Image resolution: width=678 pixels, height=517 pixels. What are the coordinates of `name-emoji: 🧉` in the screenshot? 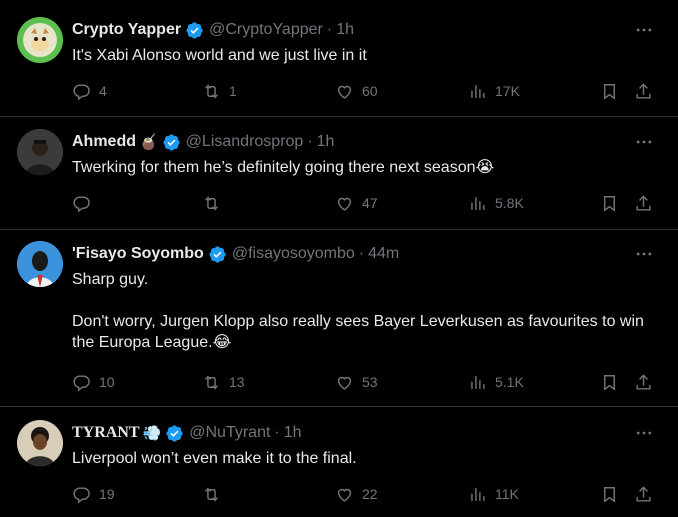 It's located at (148, 142).